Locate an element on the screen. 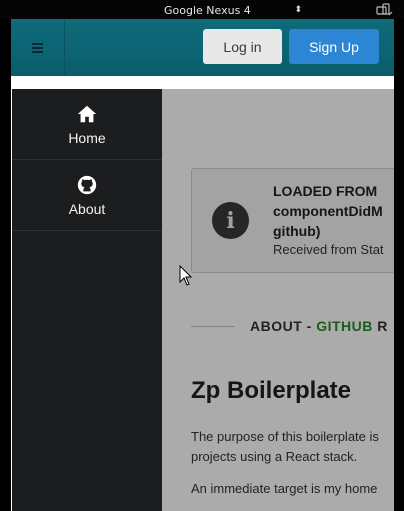  device-toolbar: Google Nexus 4 ⬍ is located at coordinates (202, 9).